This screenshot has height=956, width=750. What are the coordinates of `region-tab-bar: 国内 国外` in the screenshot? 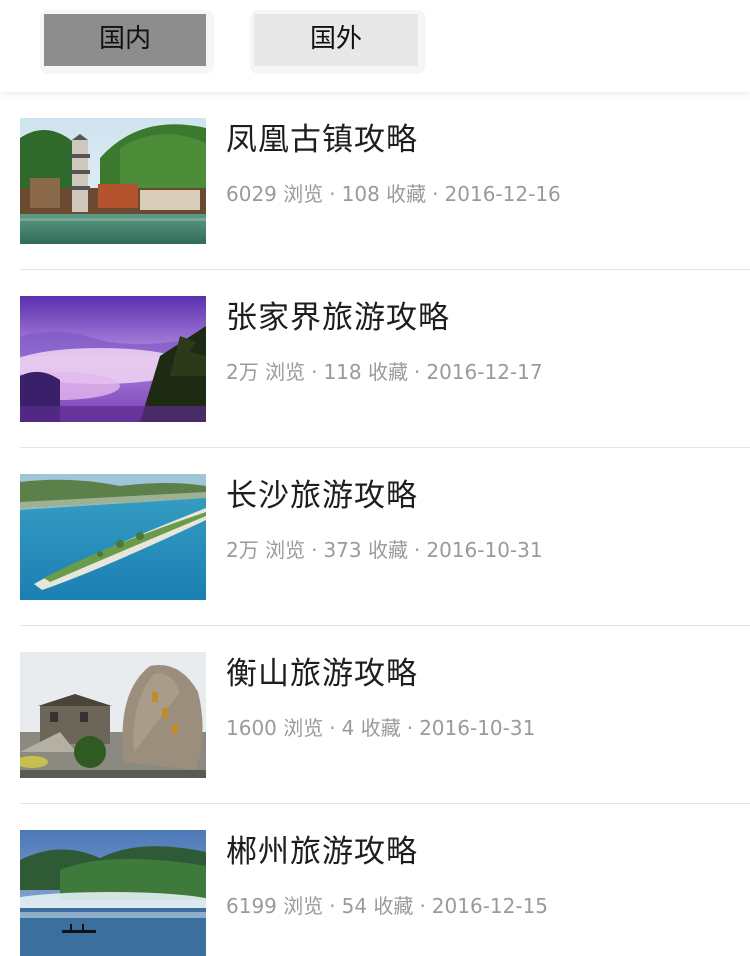 It's located at (375, 46).